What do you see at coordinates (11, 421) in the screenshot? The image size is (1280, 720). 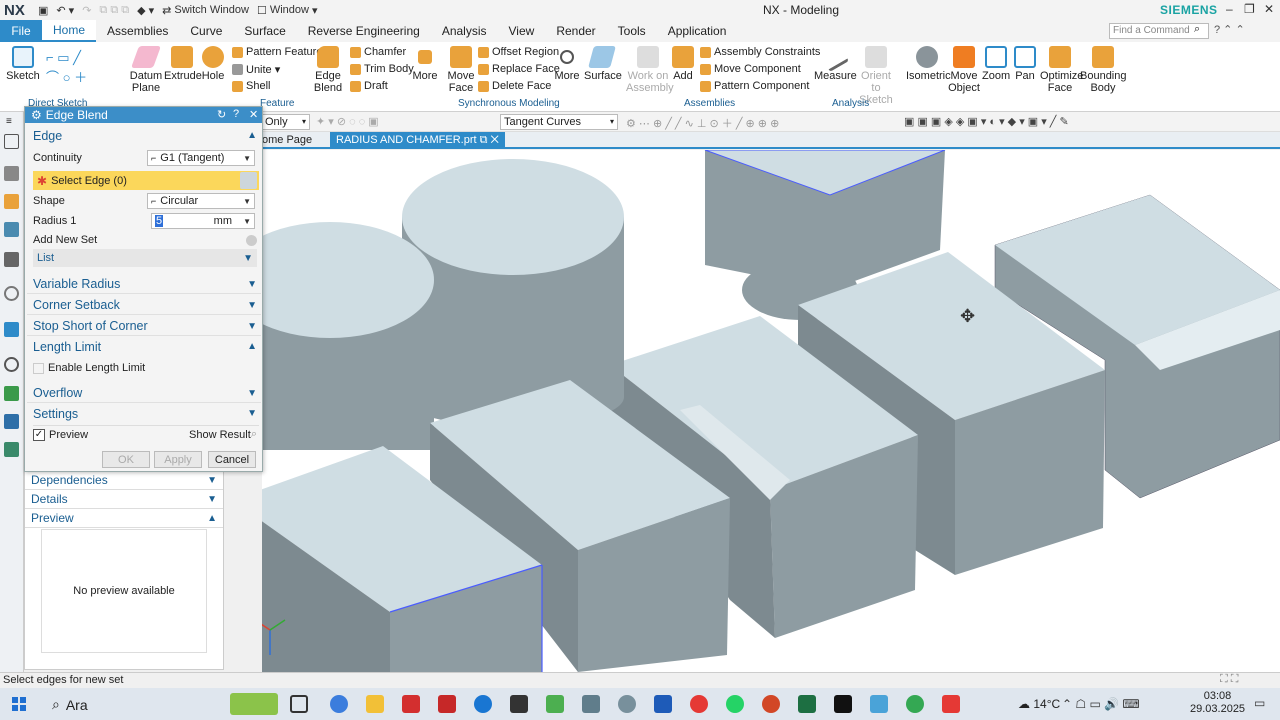 I see `system-materials-icon` at bounding box center [11, 421].